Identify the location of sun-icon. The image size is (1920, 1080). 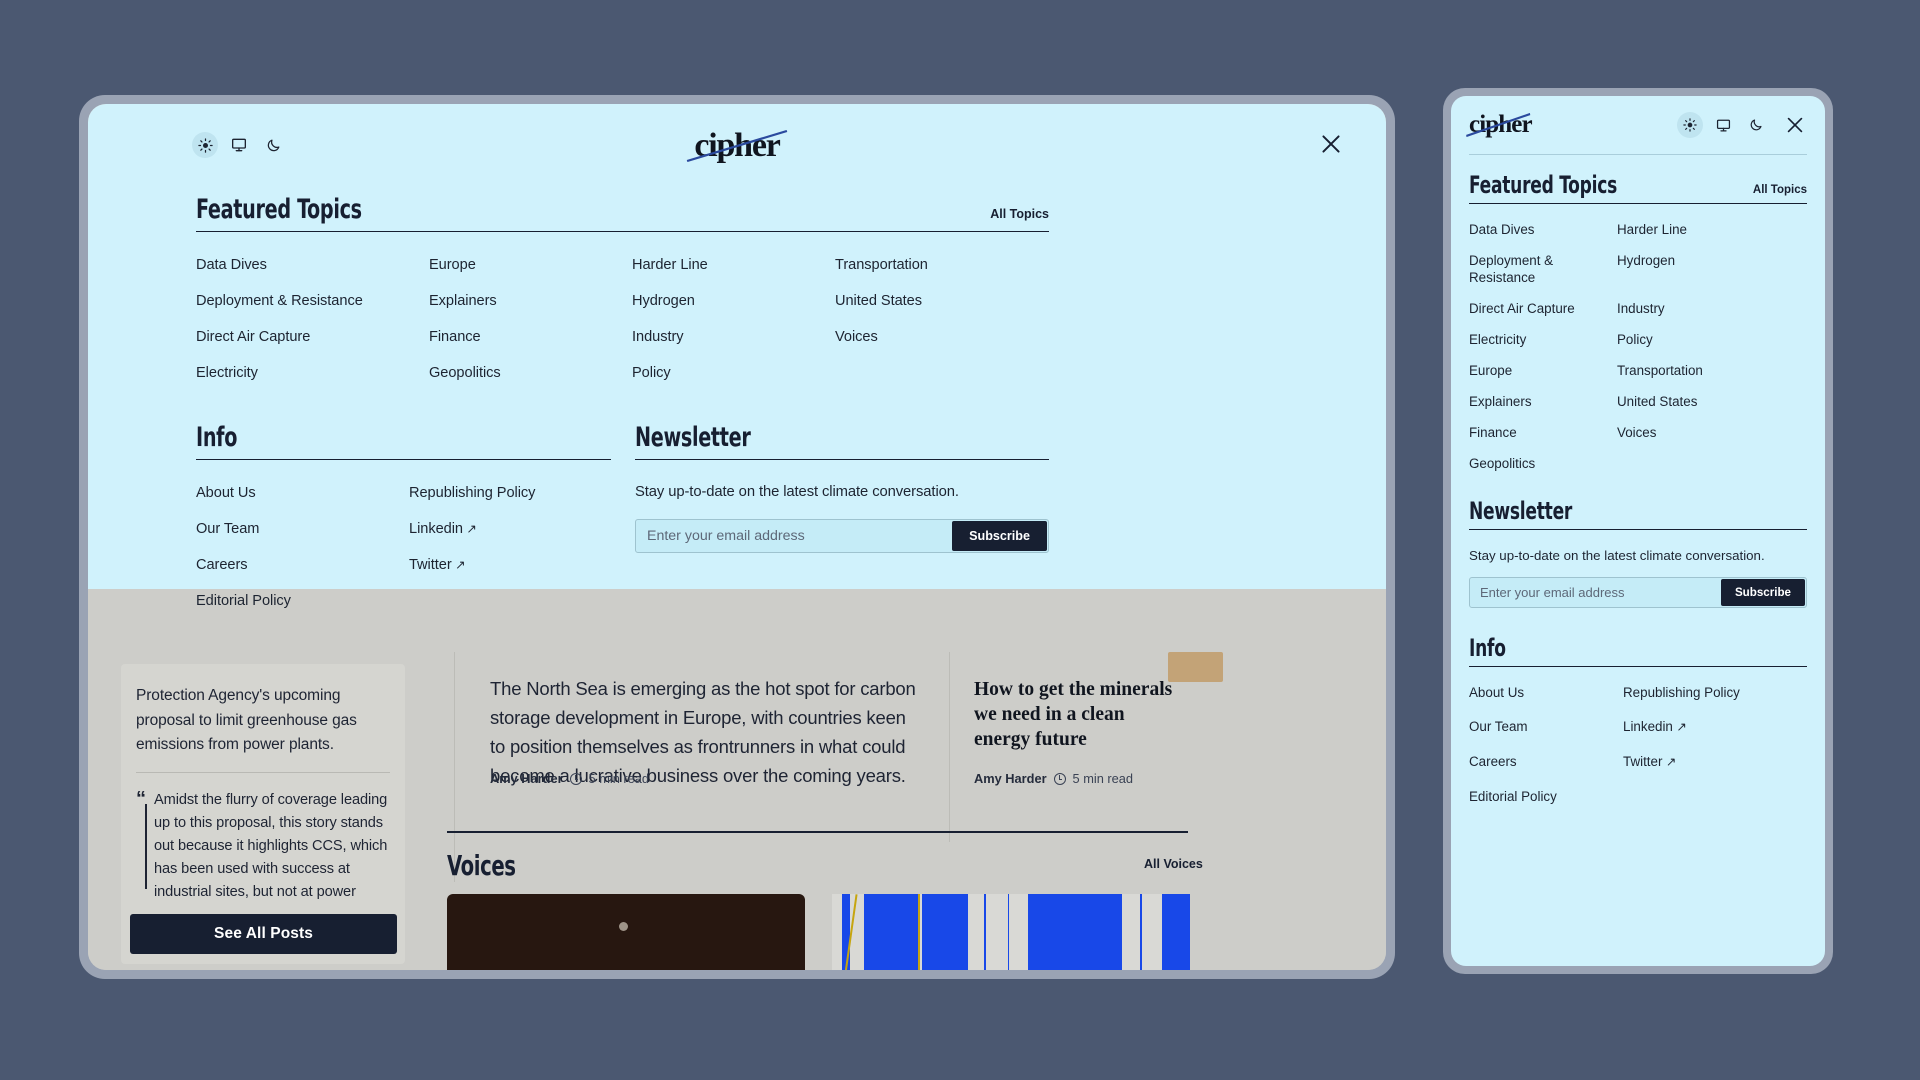
(1690, 125).